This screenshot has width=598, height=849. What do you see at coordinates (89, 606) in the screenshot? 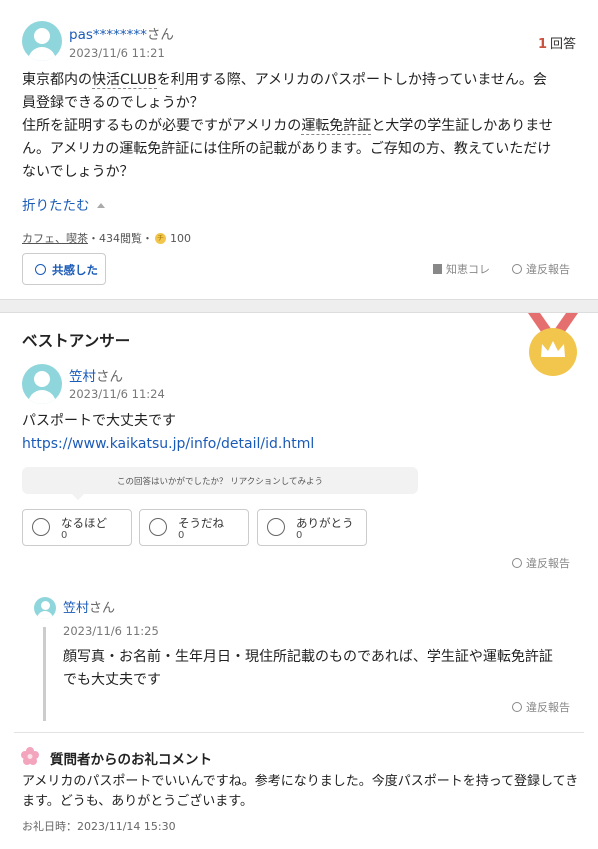
I see `reply-author-name: 笠村さん` at bounding box center [89, 606].